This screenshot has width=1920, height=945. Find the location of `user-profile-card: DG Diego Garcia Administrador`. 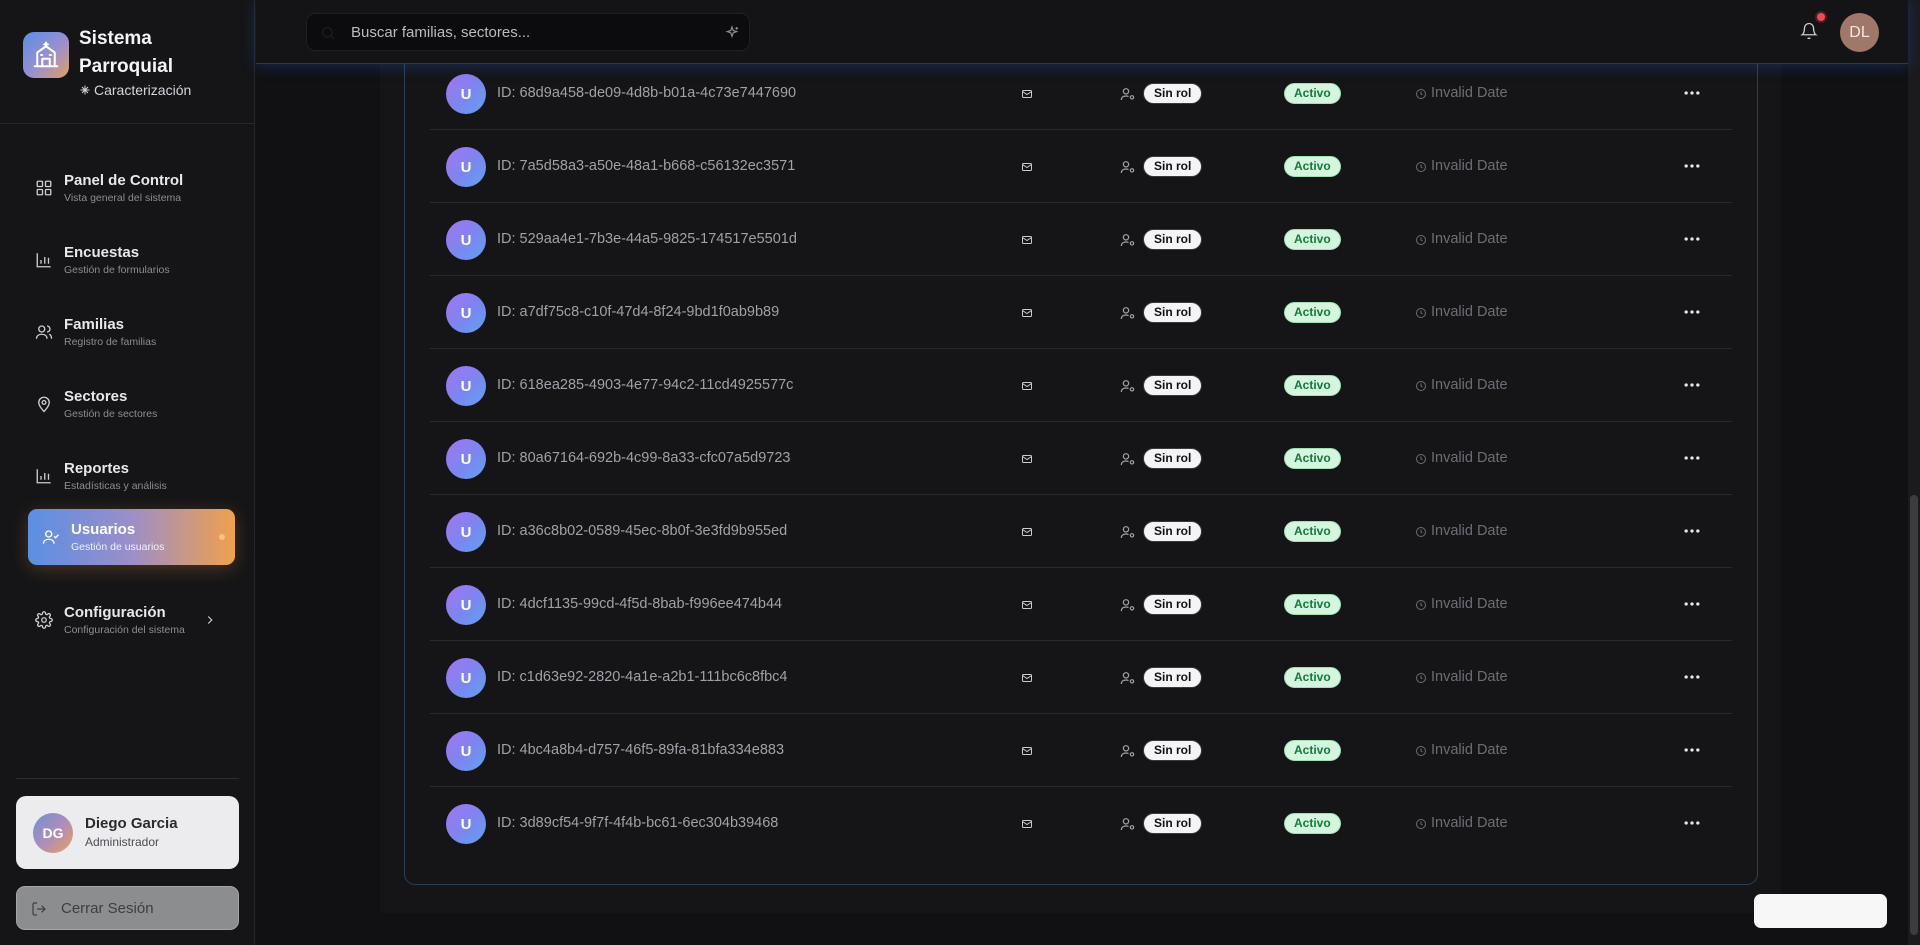

user-profile-card: DG Diego Garcia Administrador is located at coordinates (127, 832).